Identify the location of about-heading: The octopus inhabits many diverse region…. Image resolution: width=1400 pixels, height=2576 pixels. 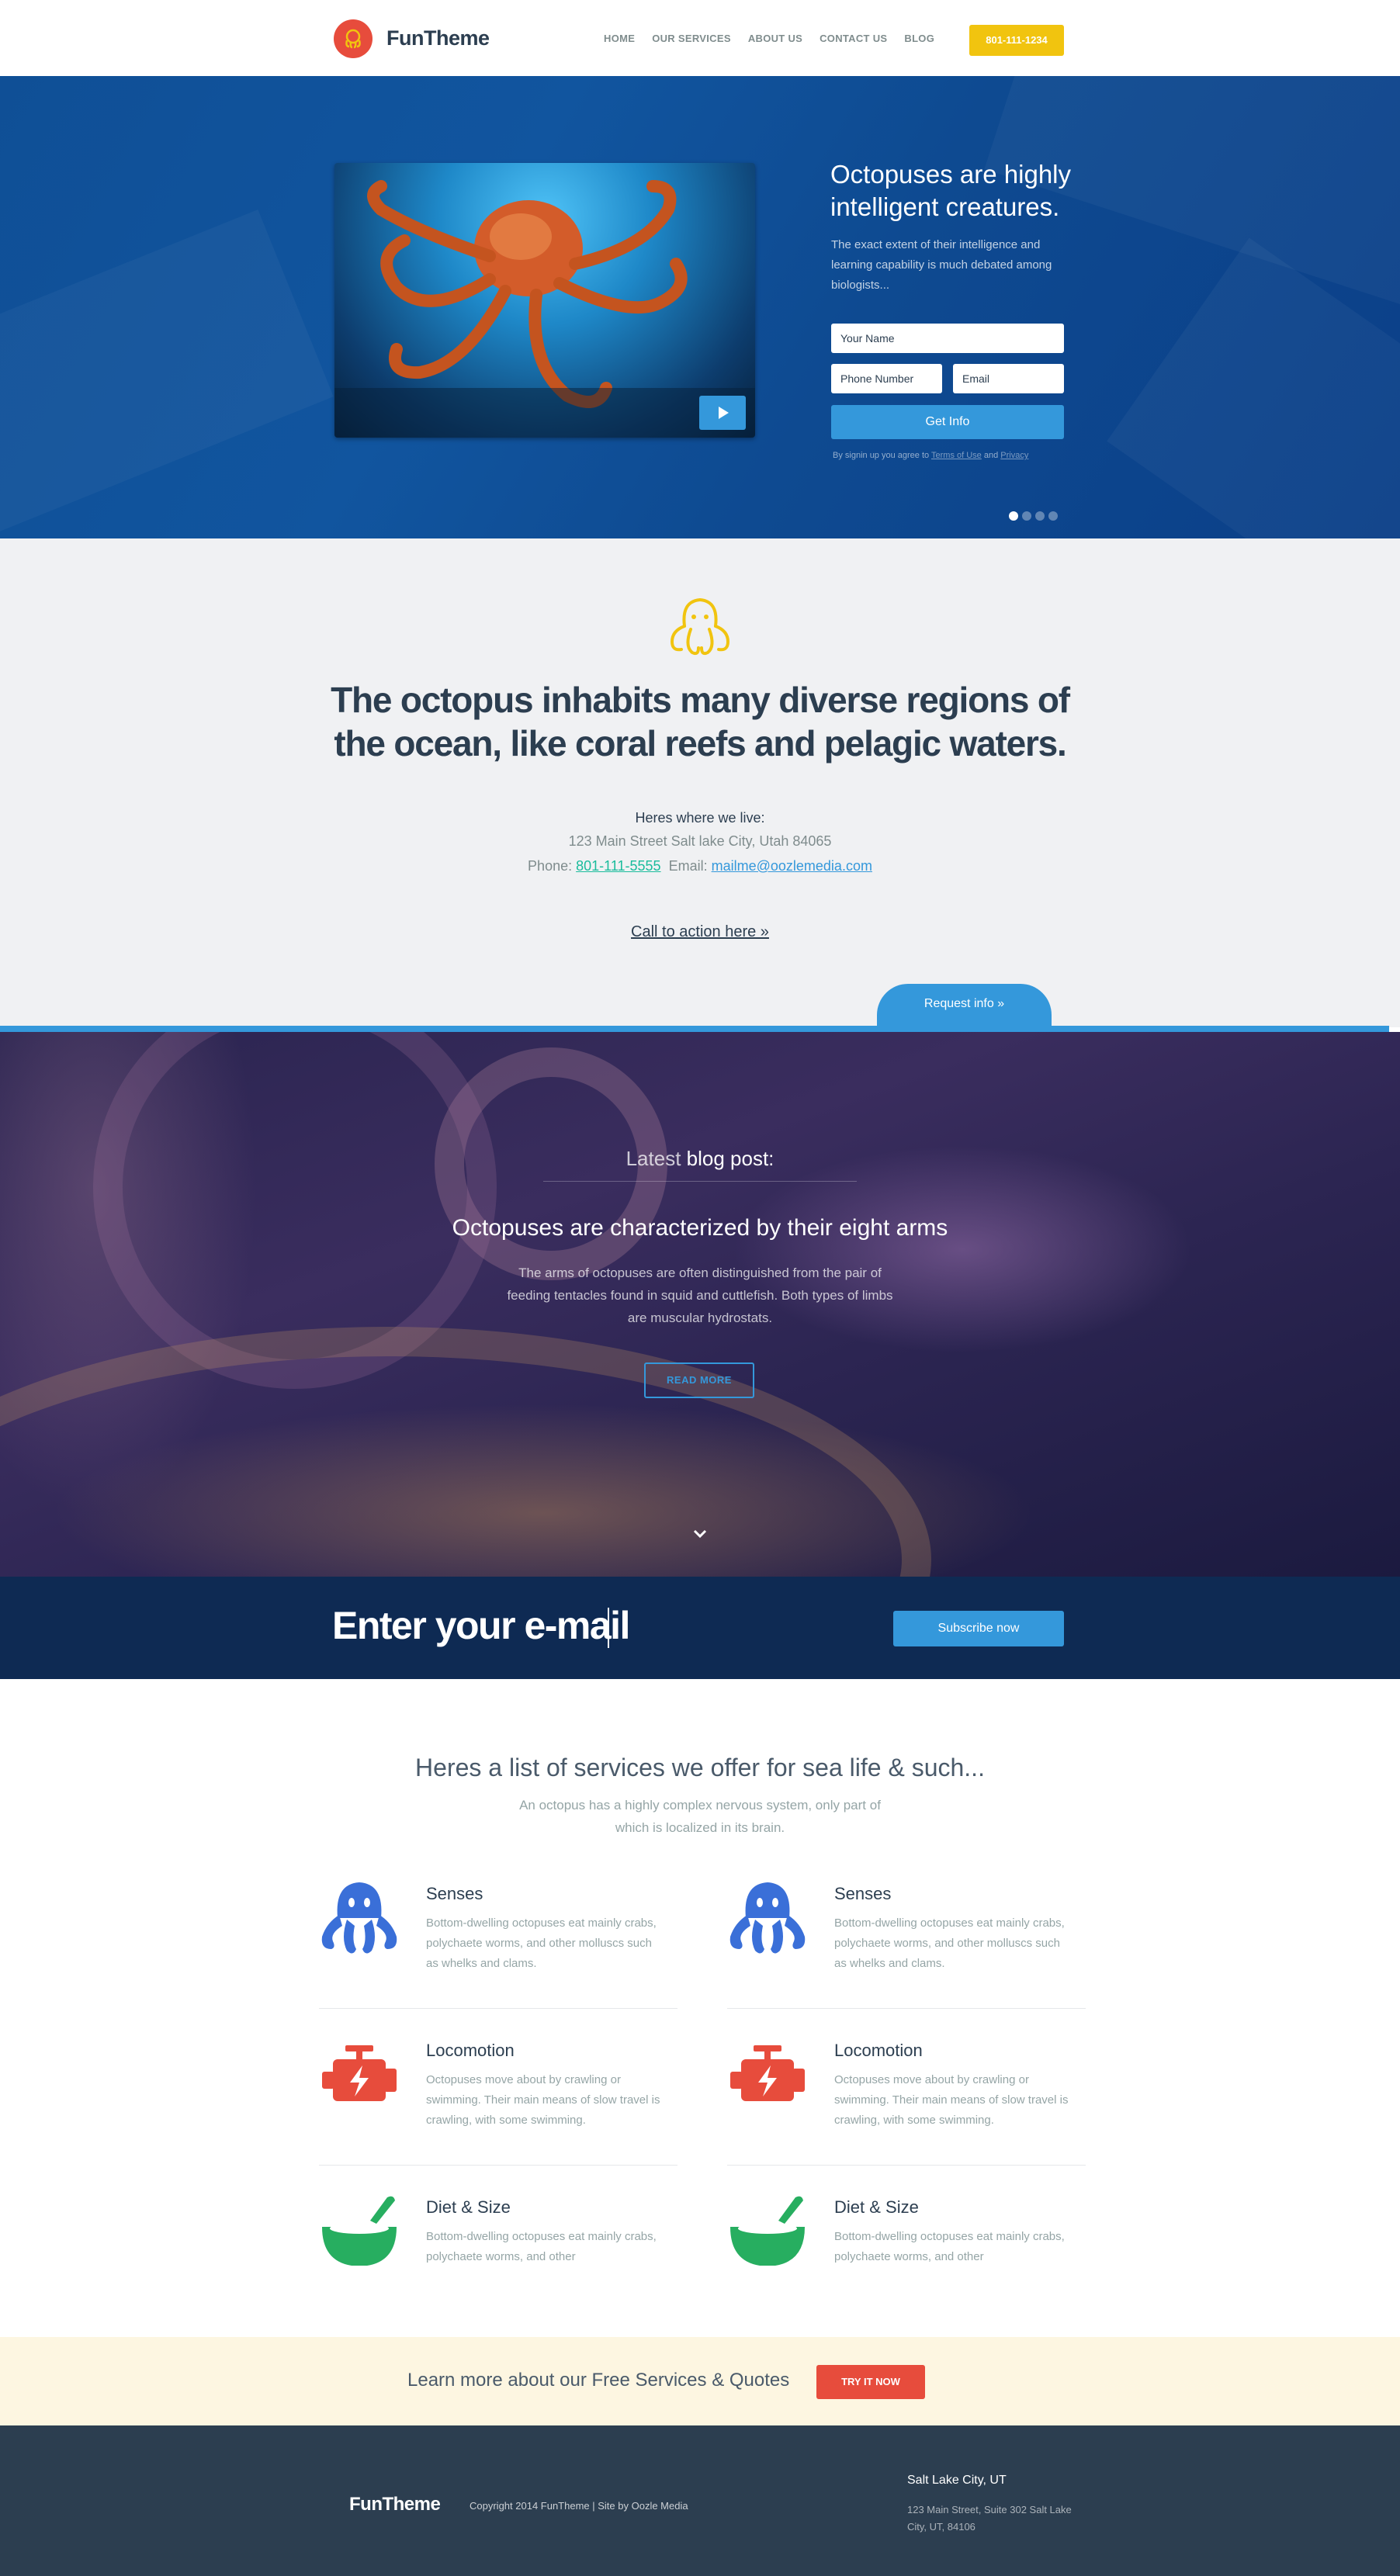
(700, 721).